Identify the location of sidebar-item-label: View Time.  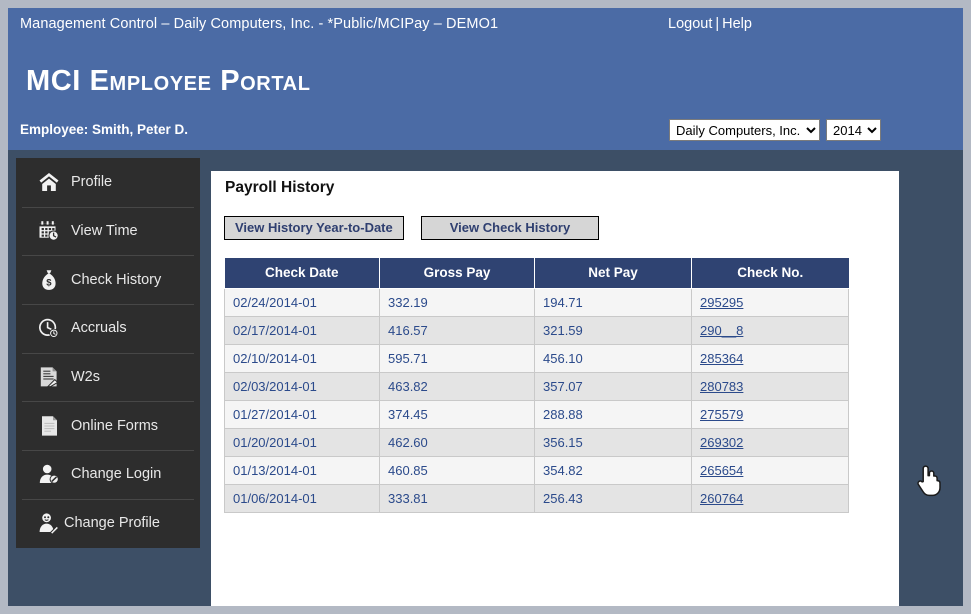
(104, 231).